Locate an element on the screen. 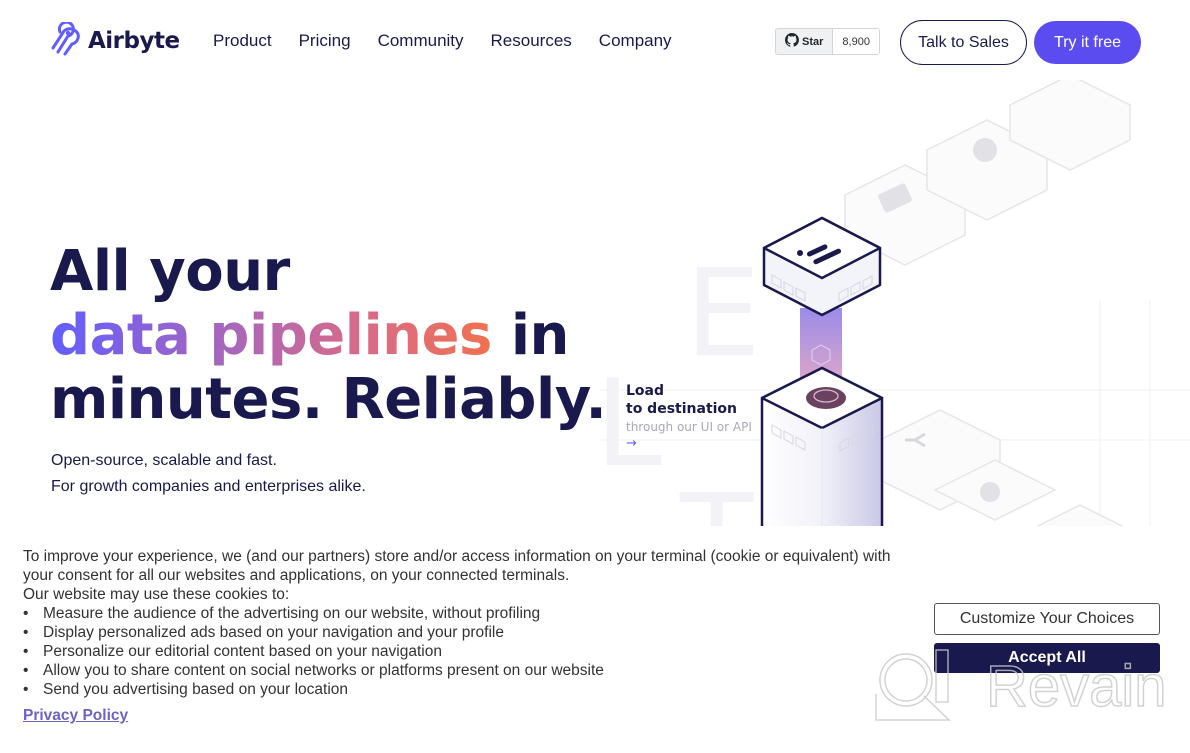 Image resolution: width=1190 pixels, height=753 pixels. airbyte-logo: Airbyte is located at coordinates (115, 40).